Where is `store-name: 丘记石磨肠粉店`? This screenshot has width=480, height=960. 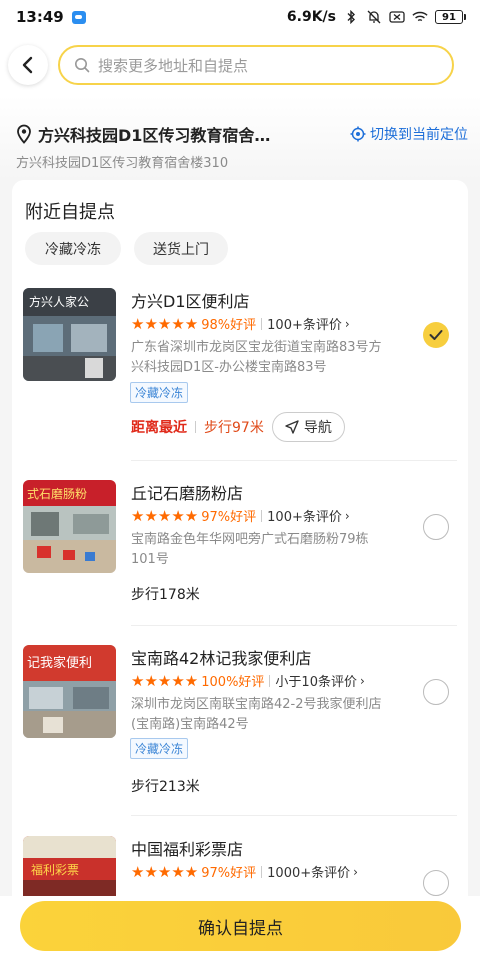 store-name: 丘记石磨肠粉店 is located at coordinates (187, 493).